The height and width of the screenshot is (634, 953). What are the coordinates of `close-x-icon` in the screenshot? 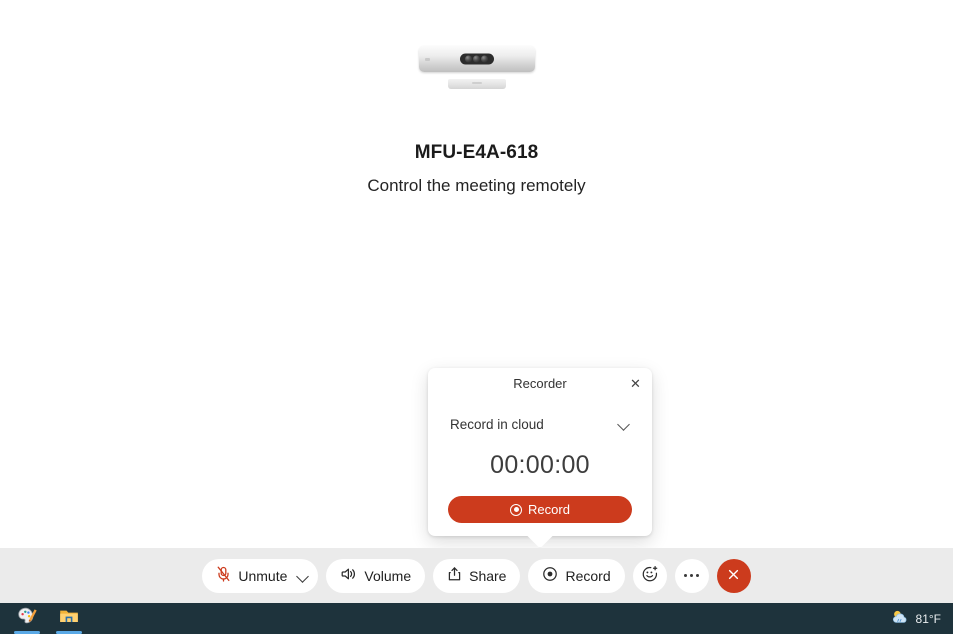 It's located at (733, 576).